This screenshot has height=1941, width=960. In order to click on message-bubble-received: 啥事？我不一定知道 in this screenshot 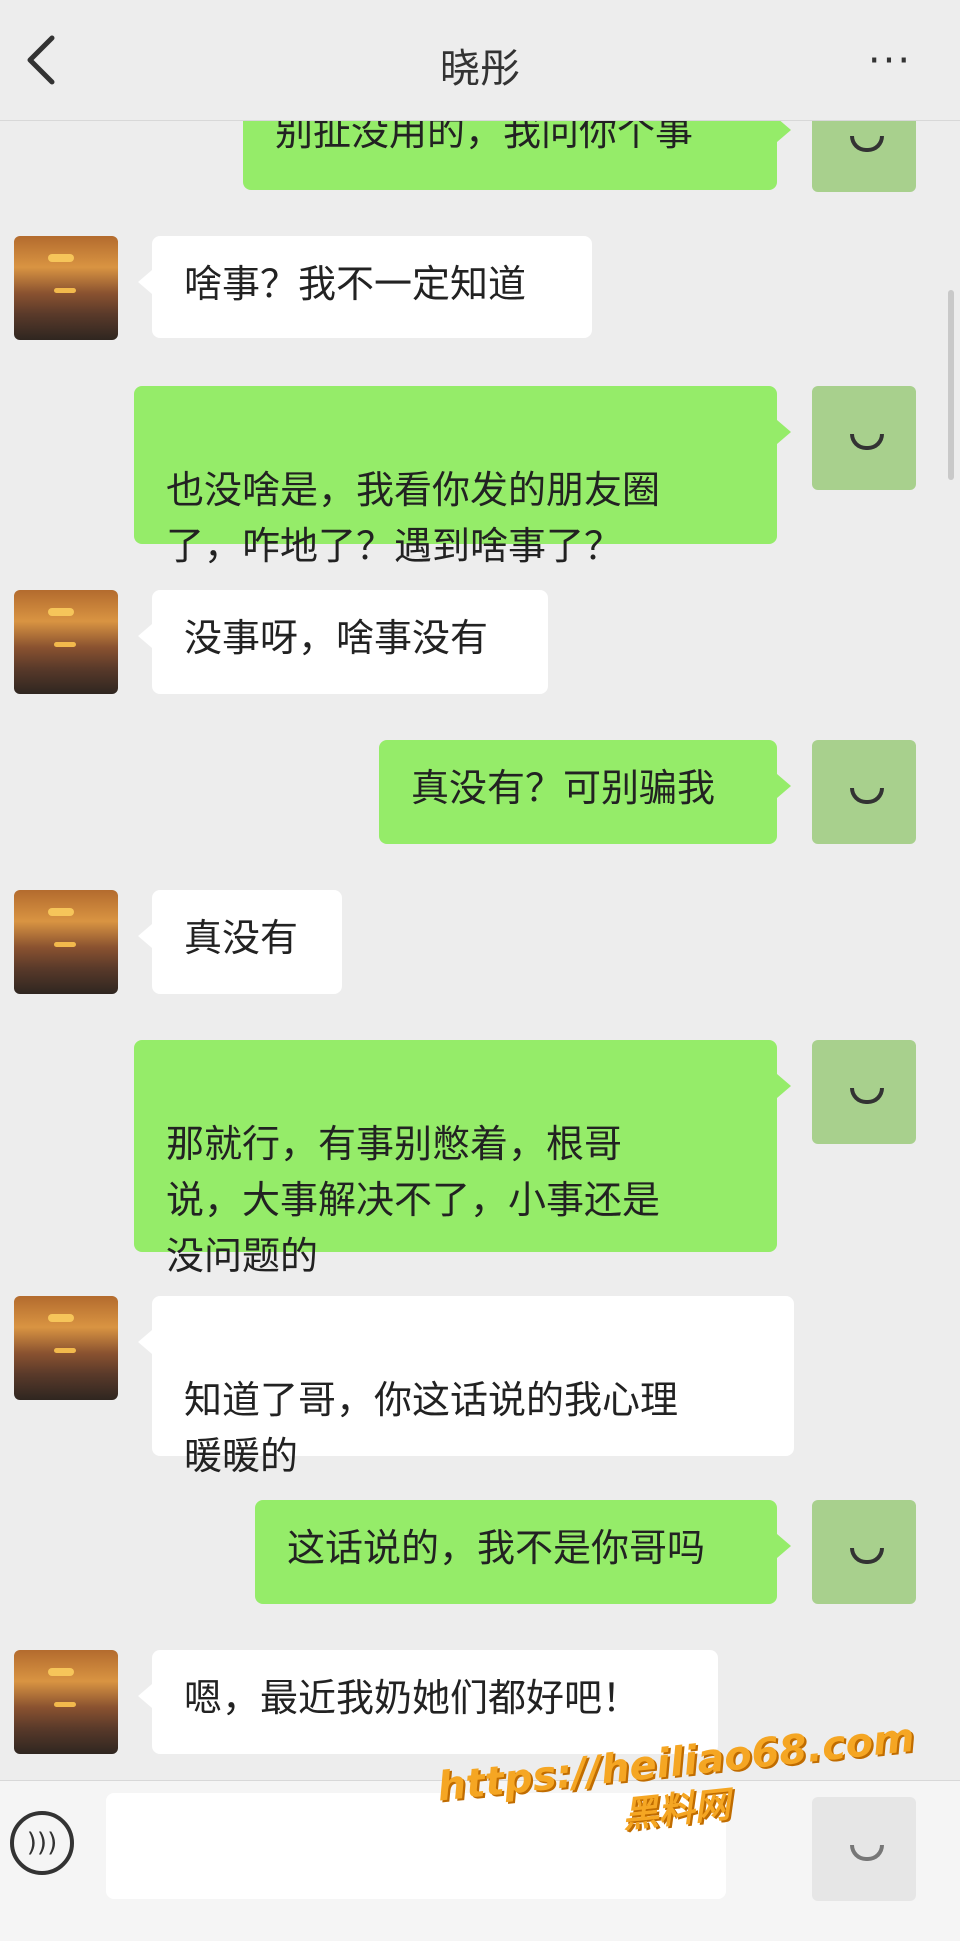, I will do `click(365, 287)`.